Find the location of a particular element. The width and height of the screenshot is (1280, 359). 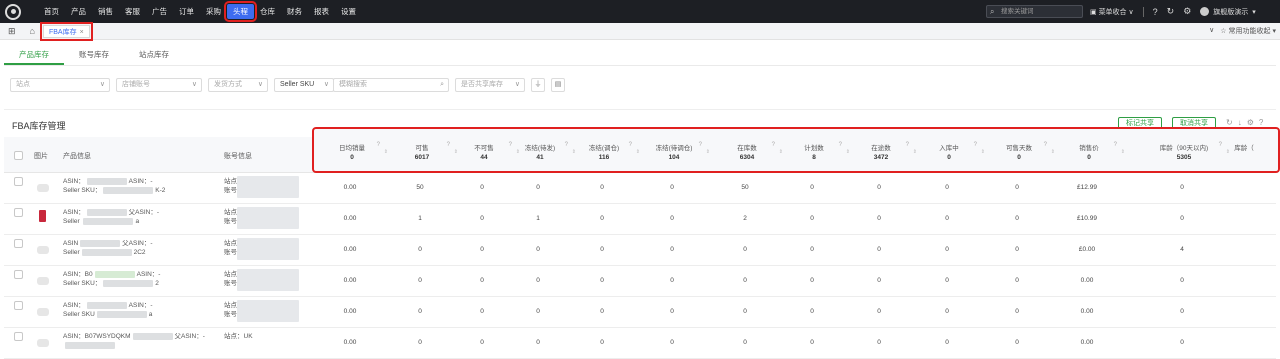

global-search-input: ⌕ 搜索关键词 is located at coordinates (1034, 11).